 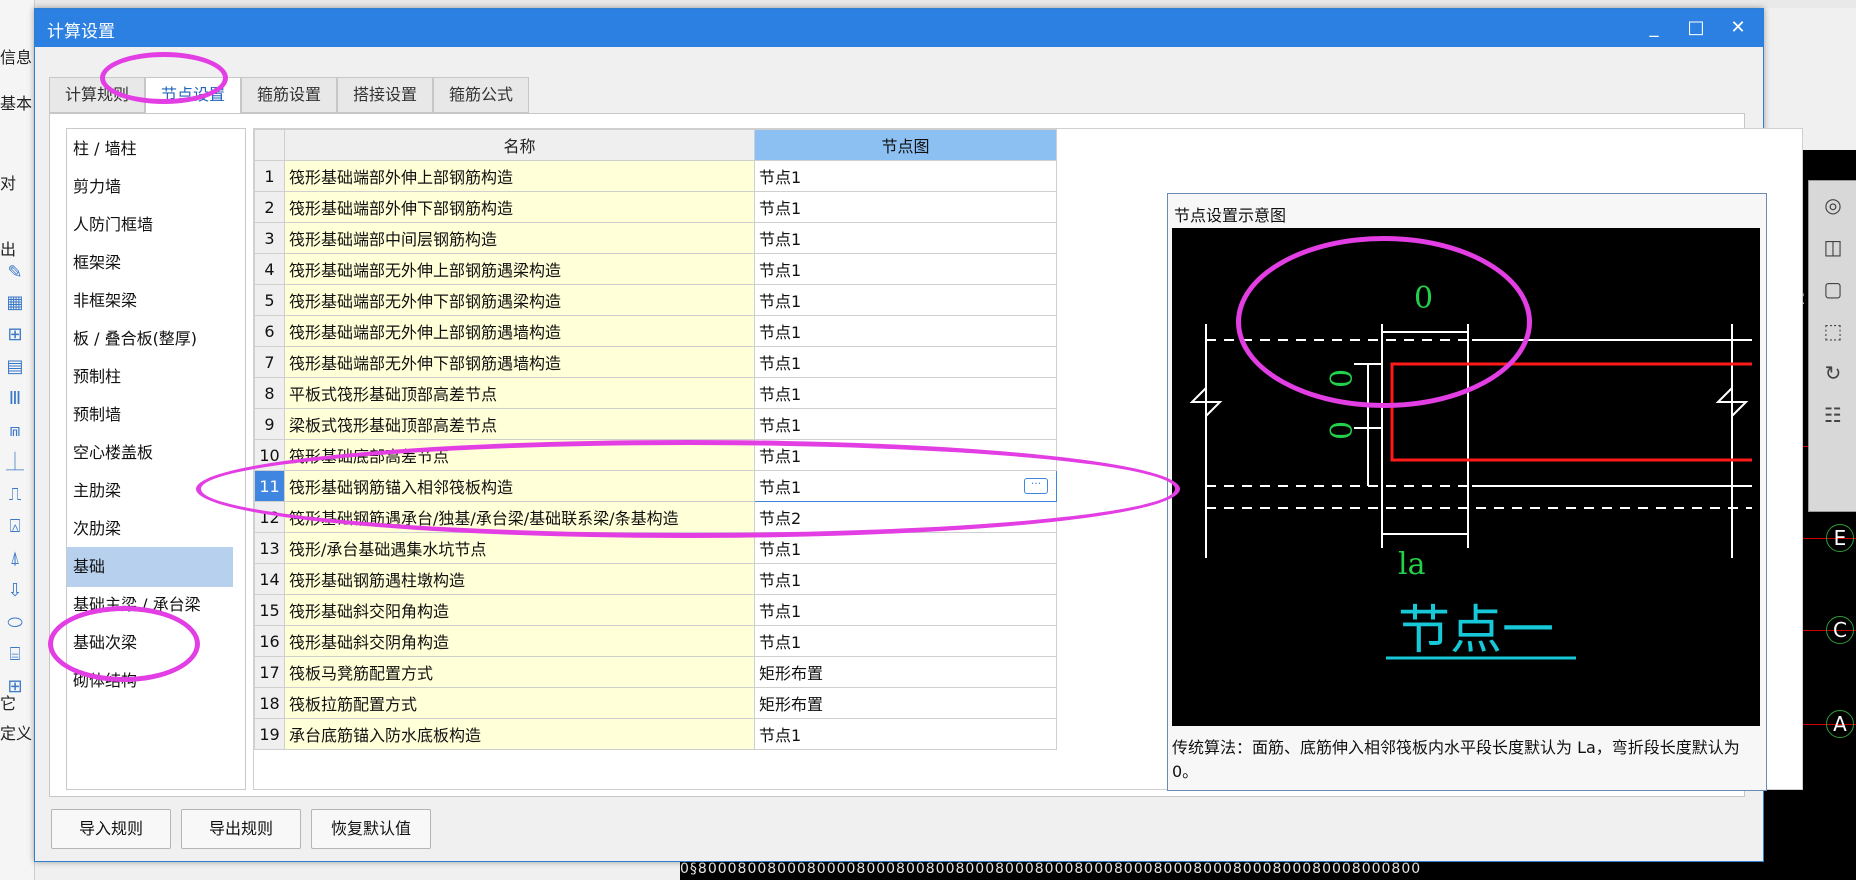 I want to click on minimize-button: _, so click(x=1654, y=28).